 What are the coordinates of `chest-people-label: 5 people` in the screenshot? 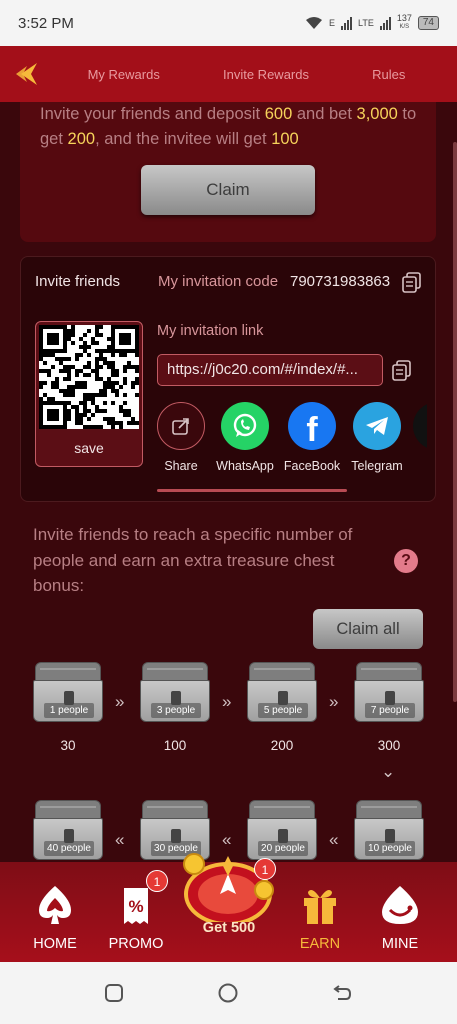 It's located at (283, 710).